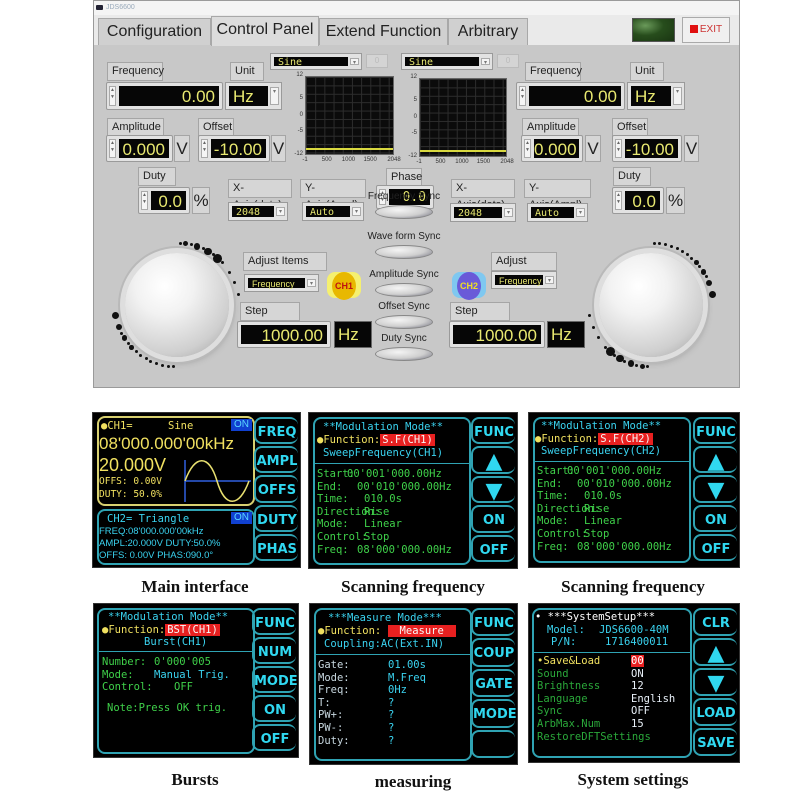 The height and width of the screenshot is (800, 800). What do you see at coordinates (311, 62) in the screenshot?
I see `ch1-waveform-value: Sine` at bounding box center [311, 62].